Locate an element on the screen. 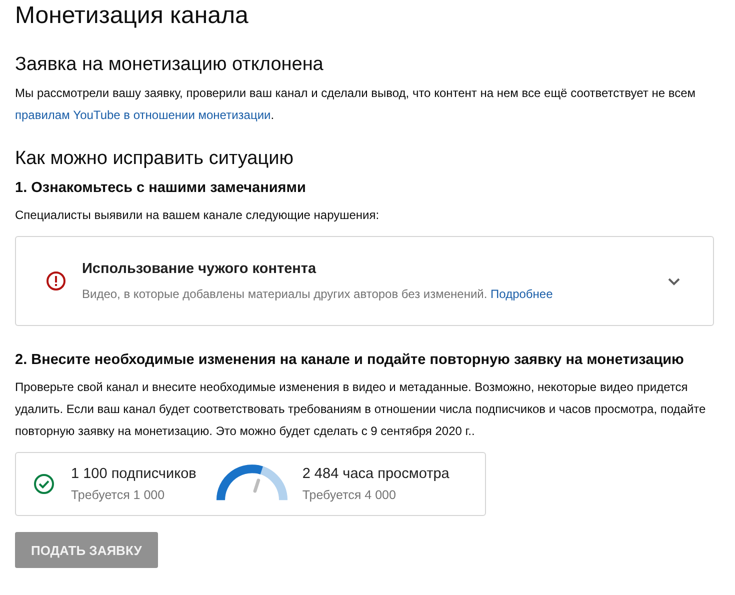  requirement-note: Требуется 1 000 is located at coordinates (118, 495).